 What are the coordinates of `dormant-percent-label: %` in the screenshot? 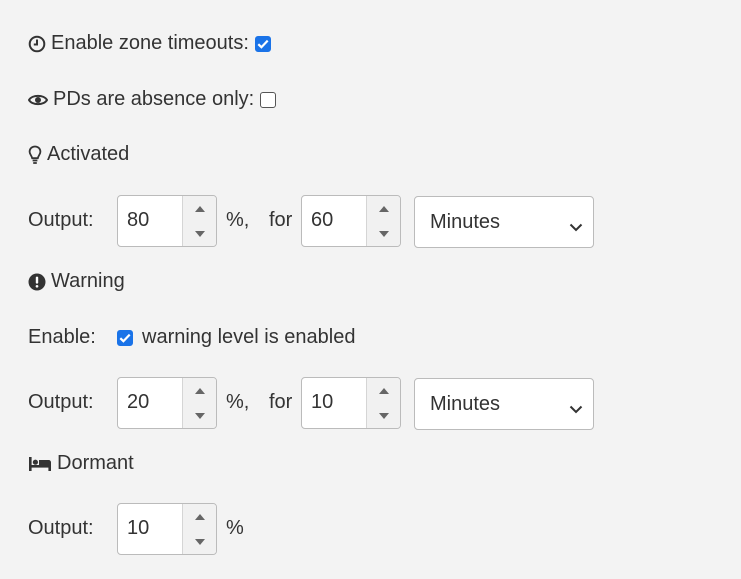 It's located at (235, 528).